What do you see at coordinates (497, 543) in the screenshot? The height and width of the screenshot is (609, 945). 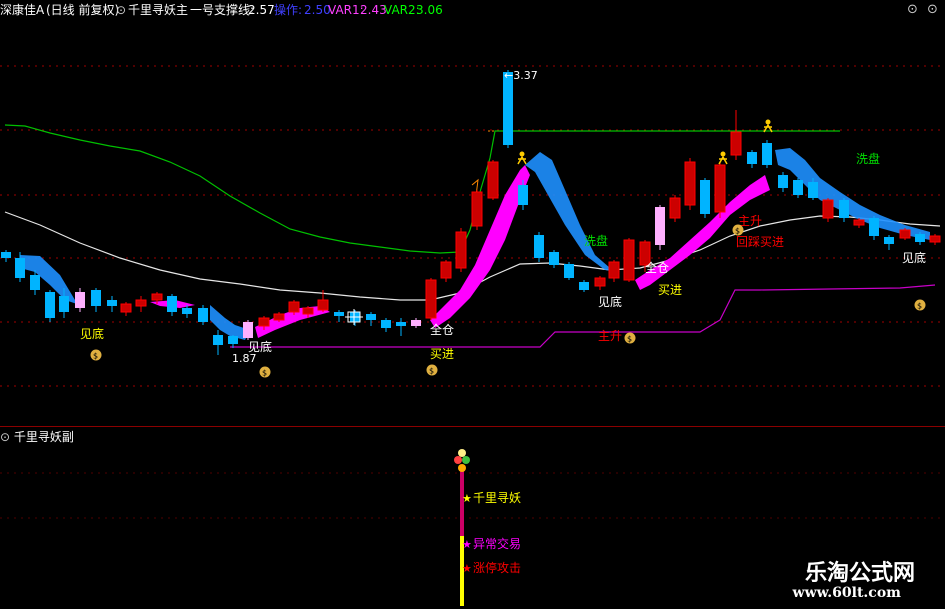 I see `sub-label-yichang: 异常交易` at bounding box center [497, 543].